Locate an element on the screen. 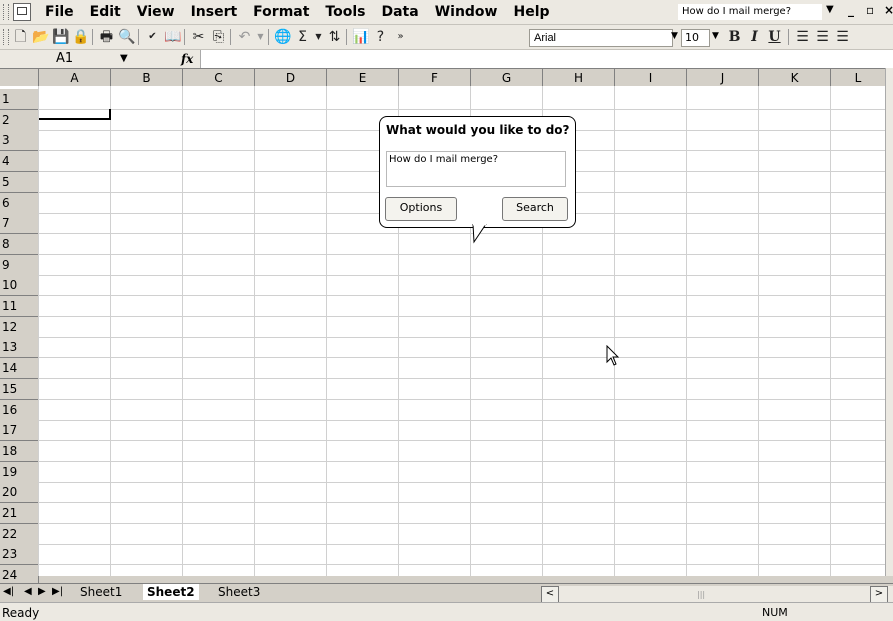 Image resolution: width=893 pixels, height=621 pixels. menubar-grip is located at coordinates (6, 12).